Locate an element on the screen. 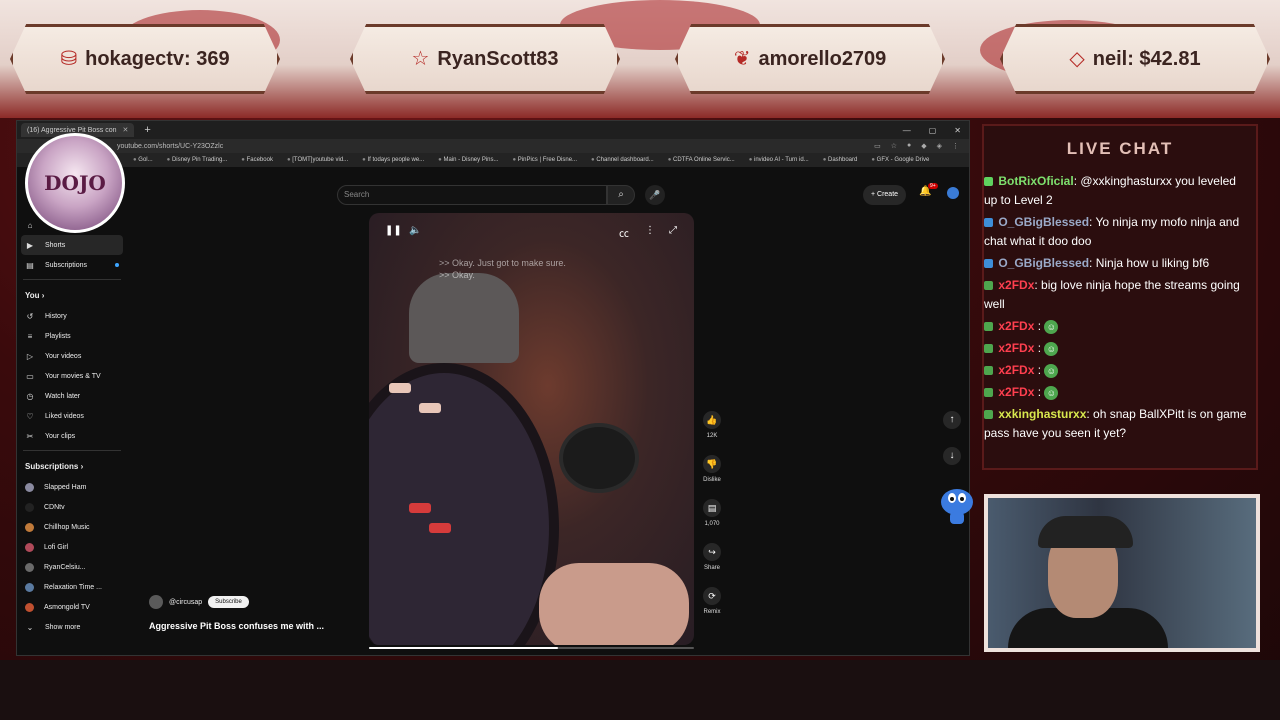  chat-username: xxkinghasturxx is located at coordinates (1042, 414).